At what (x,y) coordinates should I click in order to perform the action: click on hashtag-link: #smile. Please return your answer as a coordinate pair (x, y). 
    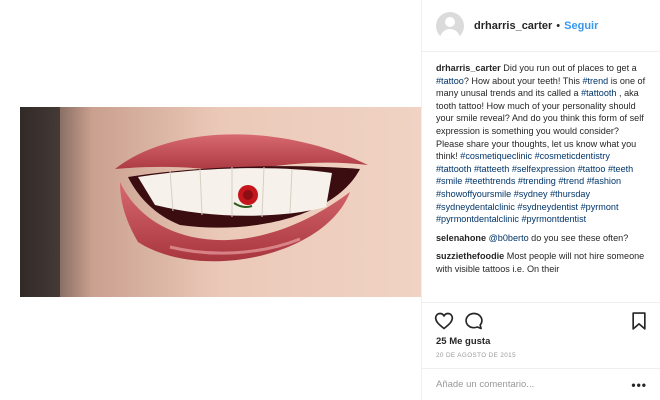
    Looking at the image, I should click on (449, 181).